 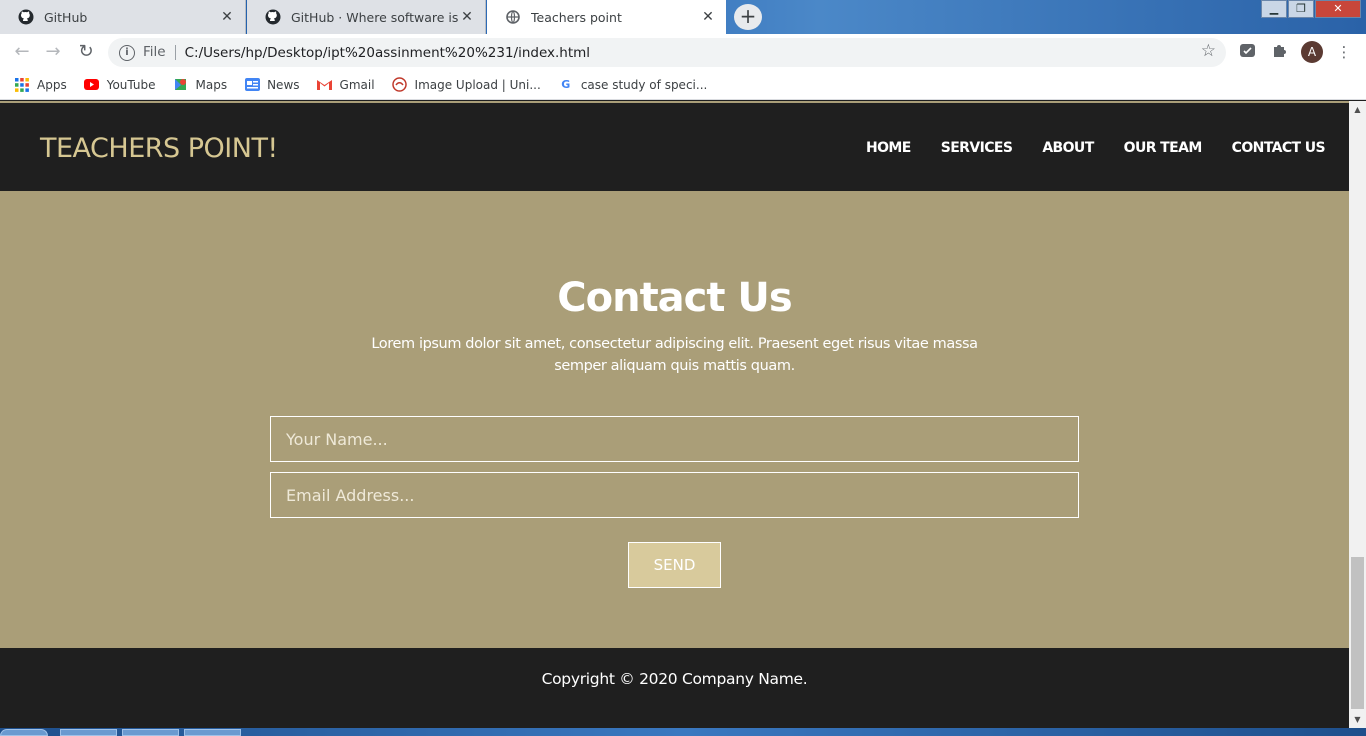 I want to click on bookmark-label: YouTube, so click(x=131, y=84).